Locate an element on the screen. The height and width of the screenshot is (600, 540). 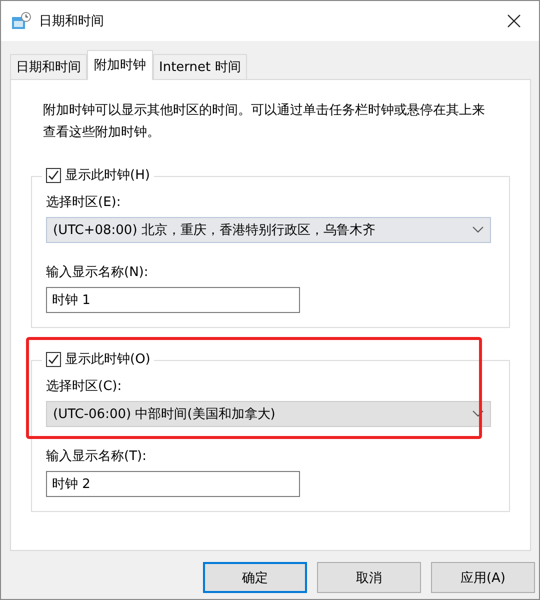
dialog-button: 应用(A) is located at coordinates (483, 577).